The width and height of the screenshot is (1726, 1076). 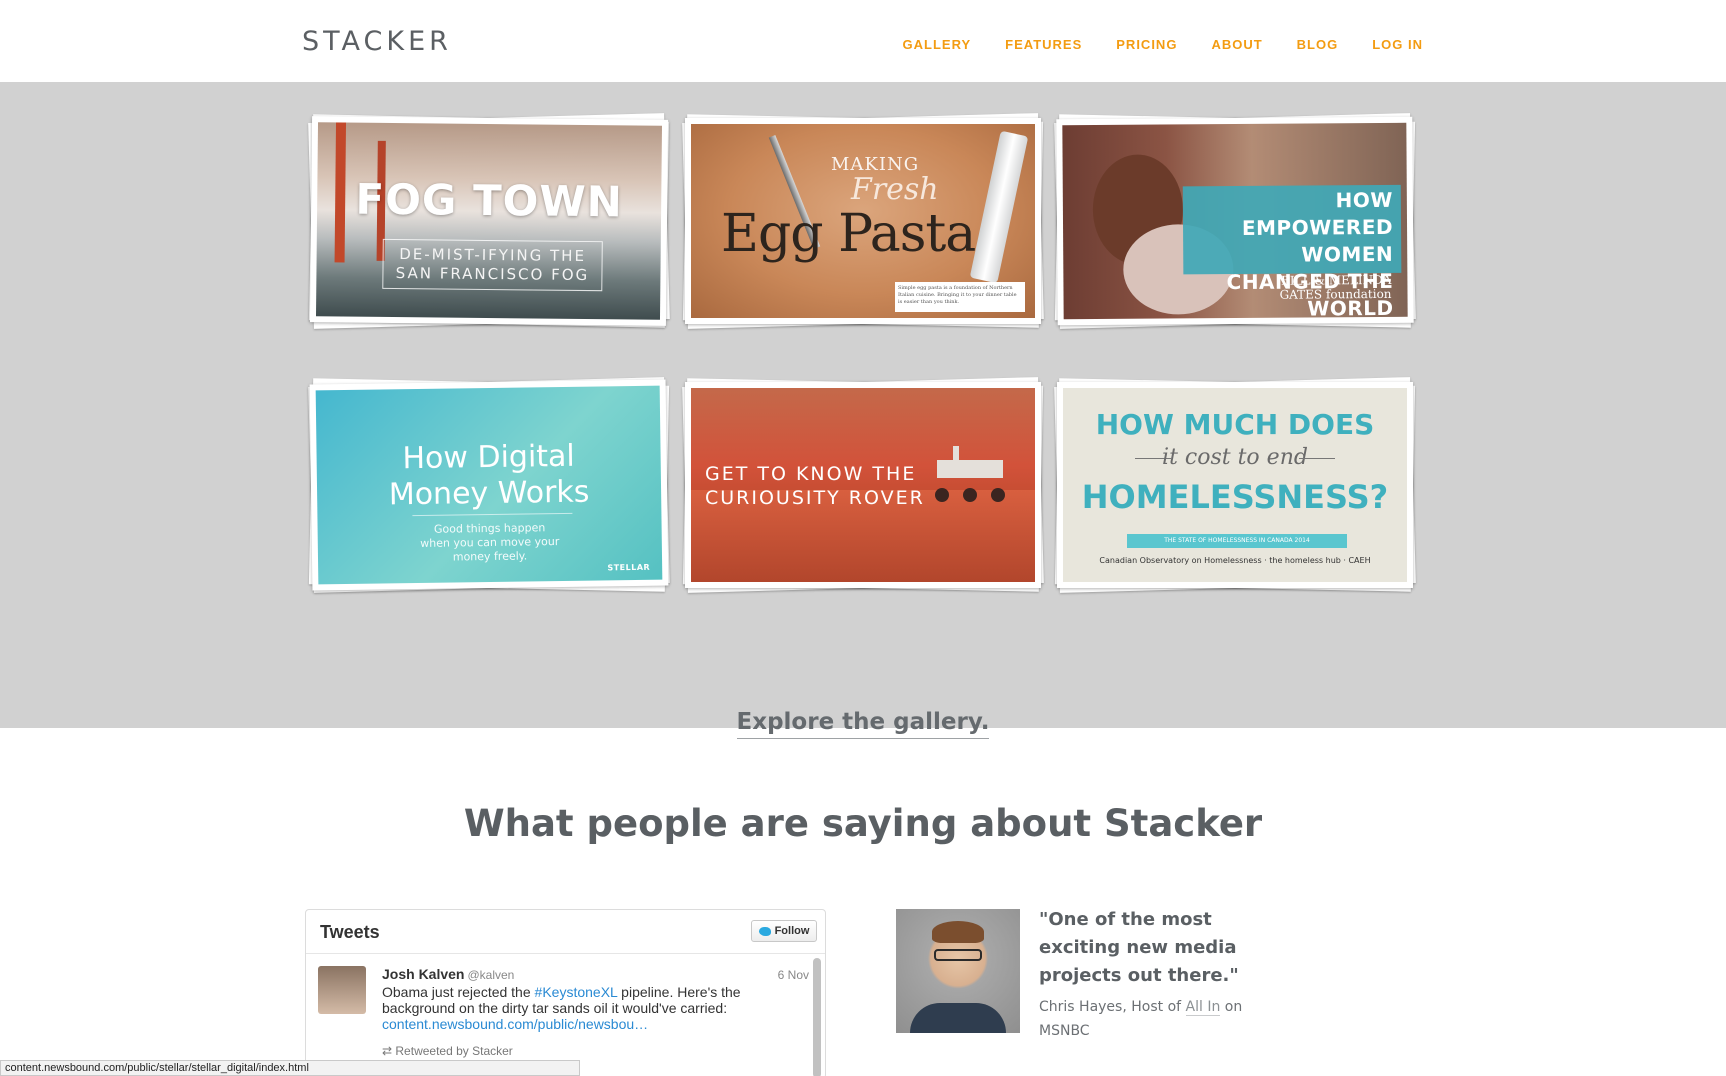 What do you see at coordinates (1335, 287) in the screenshot?
I see `gates-foundation-logo: BILL & MELINDA GATES foundation` at bounding box center [1335, 287].